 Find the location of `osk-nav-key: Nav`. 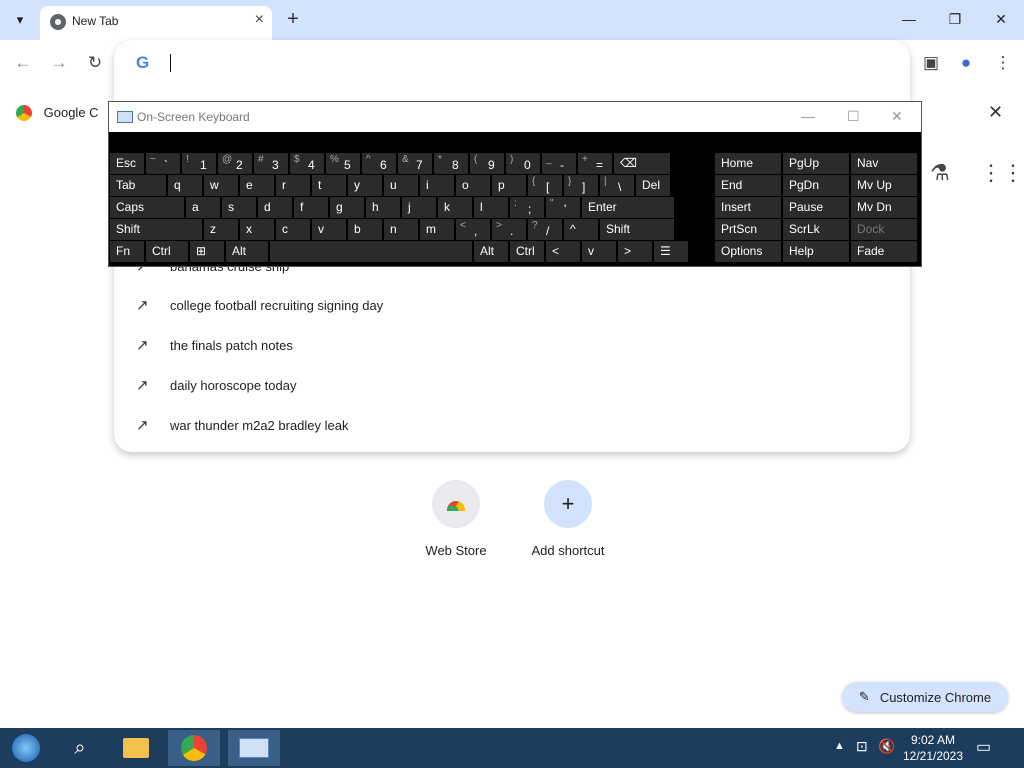

osk-nav-key: Nav is located at coordinates (884, 163).